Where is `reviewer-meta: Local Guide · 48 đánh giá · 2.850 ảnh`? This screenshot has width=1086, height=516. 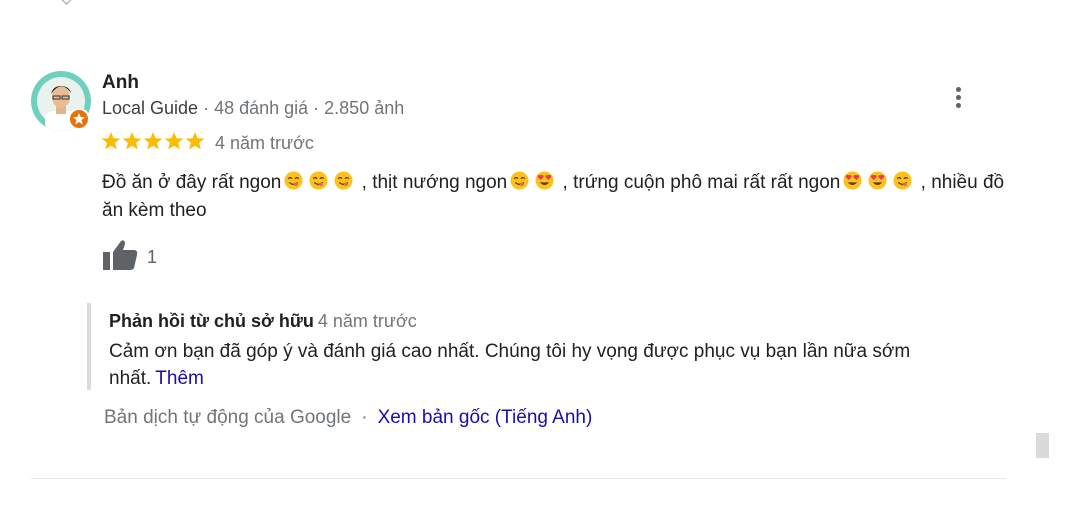
reviewer-meta: Local Guide · 48 đánh giá · 2.850 ảnh is located at coordinates (253, 108).